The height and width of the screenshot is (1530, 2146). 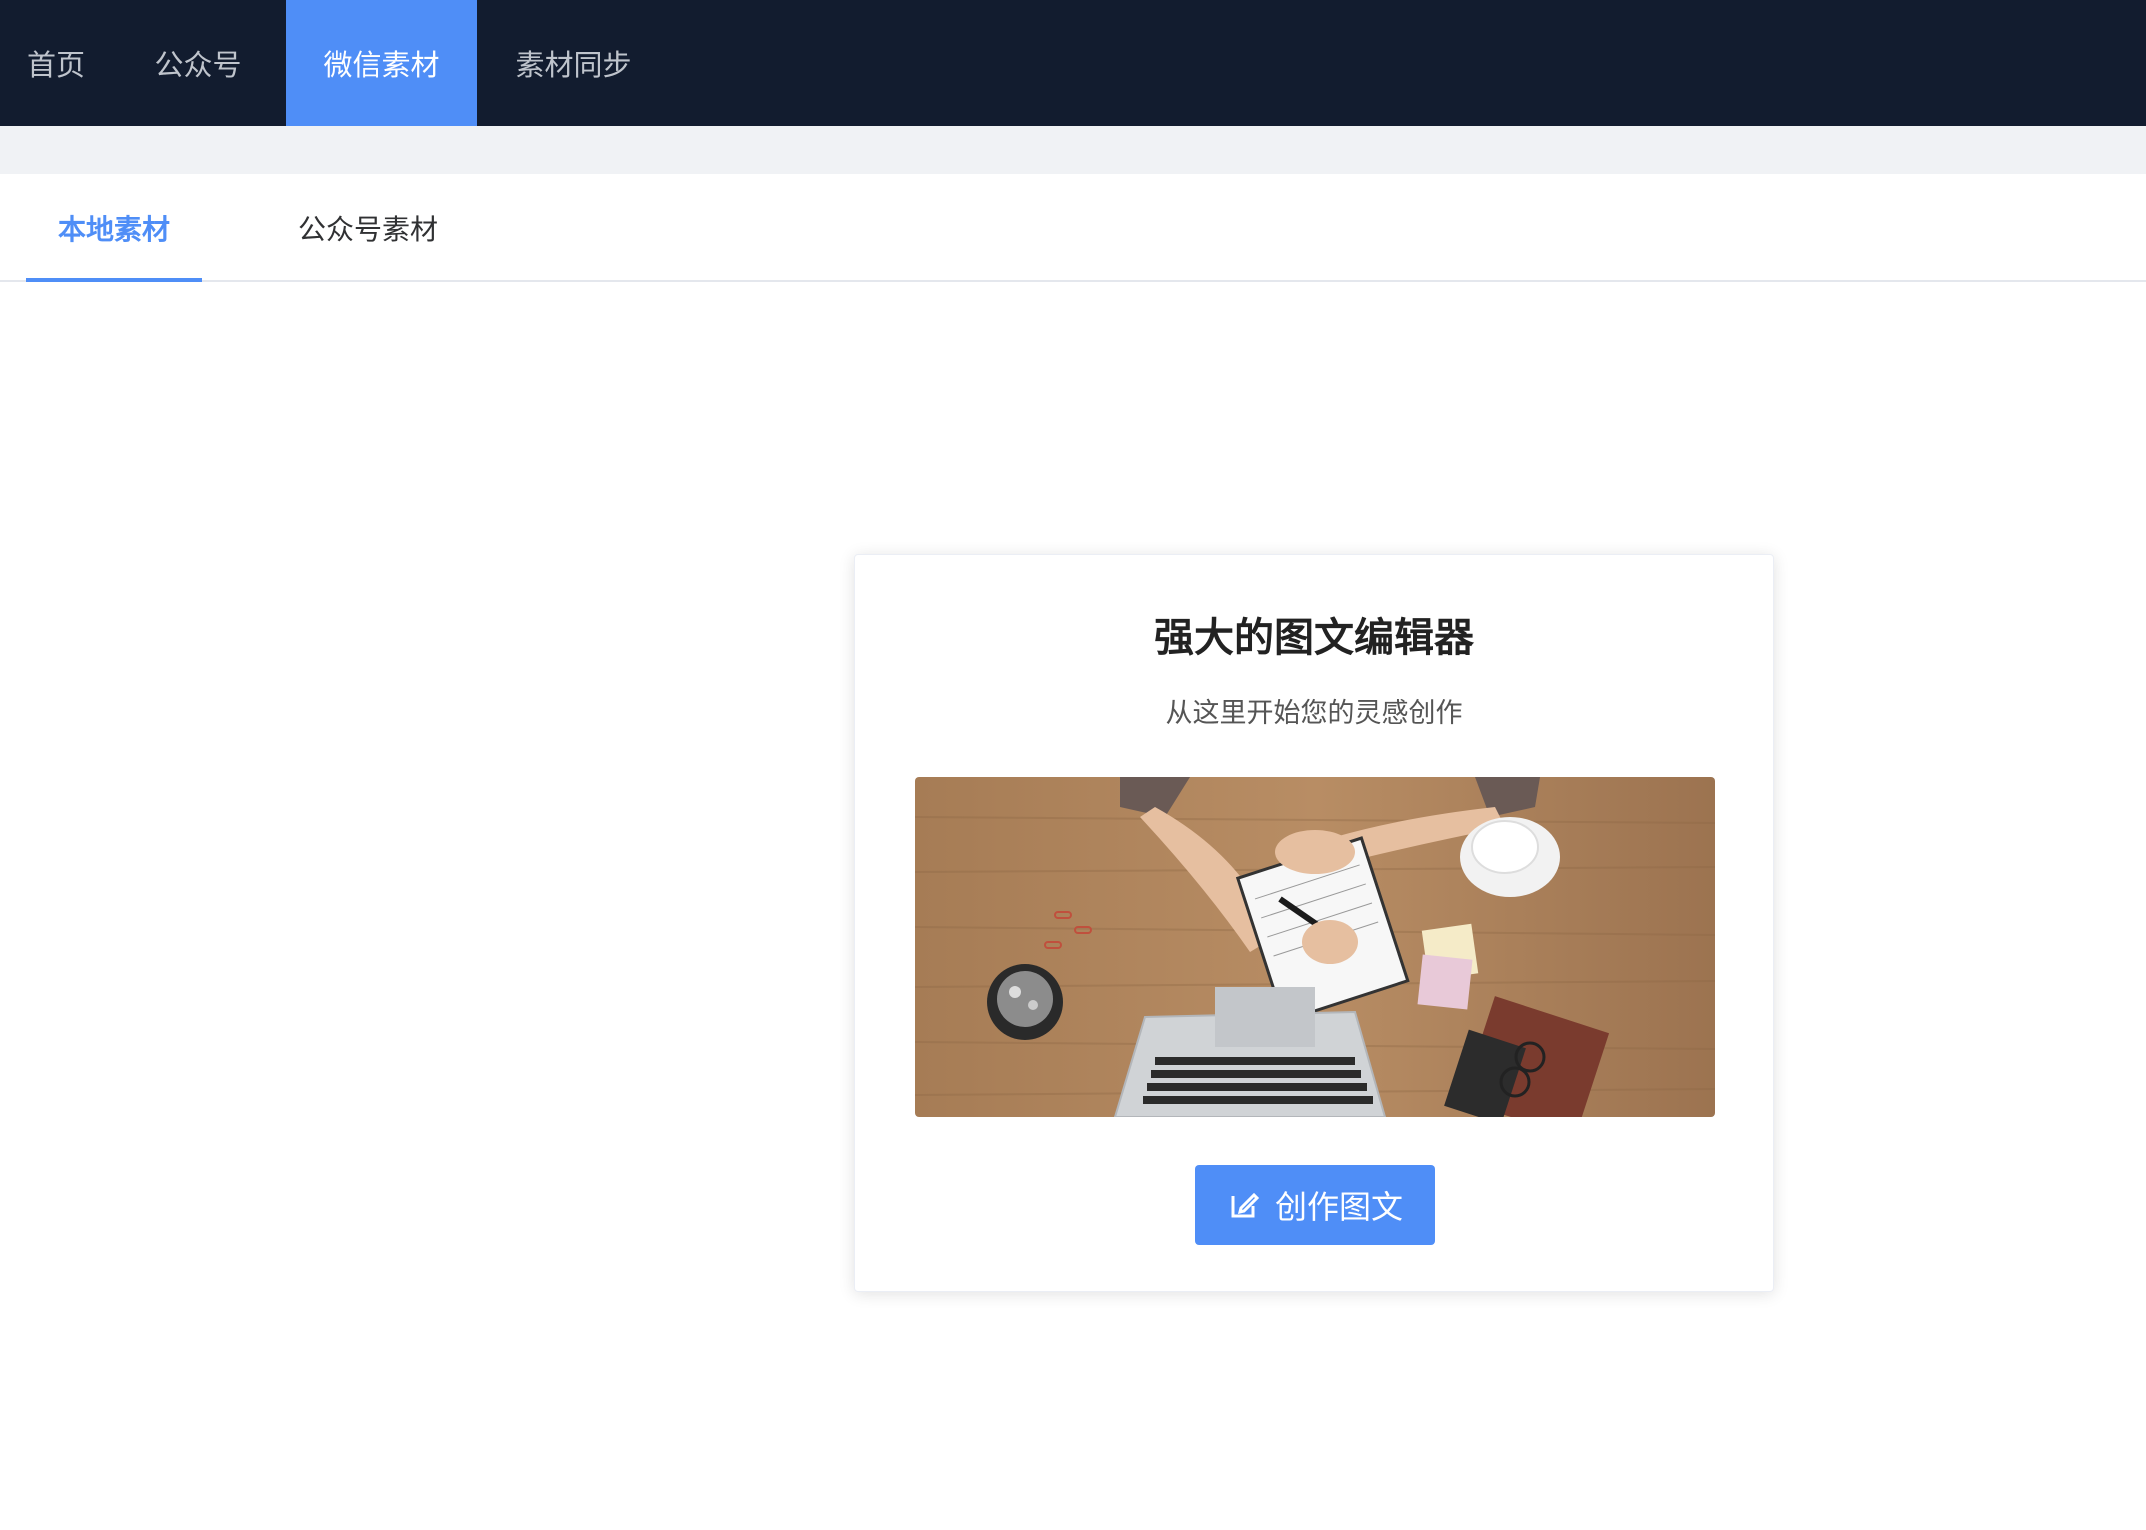 I want to click on edit-icon, so click(x=1244, y=1205).